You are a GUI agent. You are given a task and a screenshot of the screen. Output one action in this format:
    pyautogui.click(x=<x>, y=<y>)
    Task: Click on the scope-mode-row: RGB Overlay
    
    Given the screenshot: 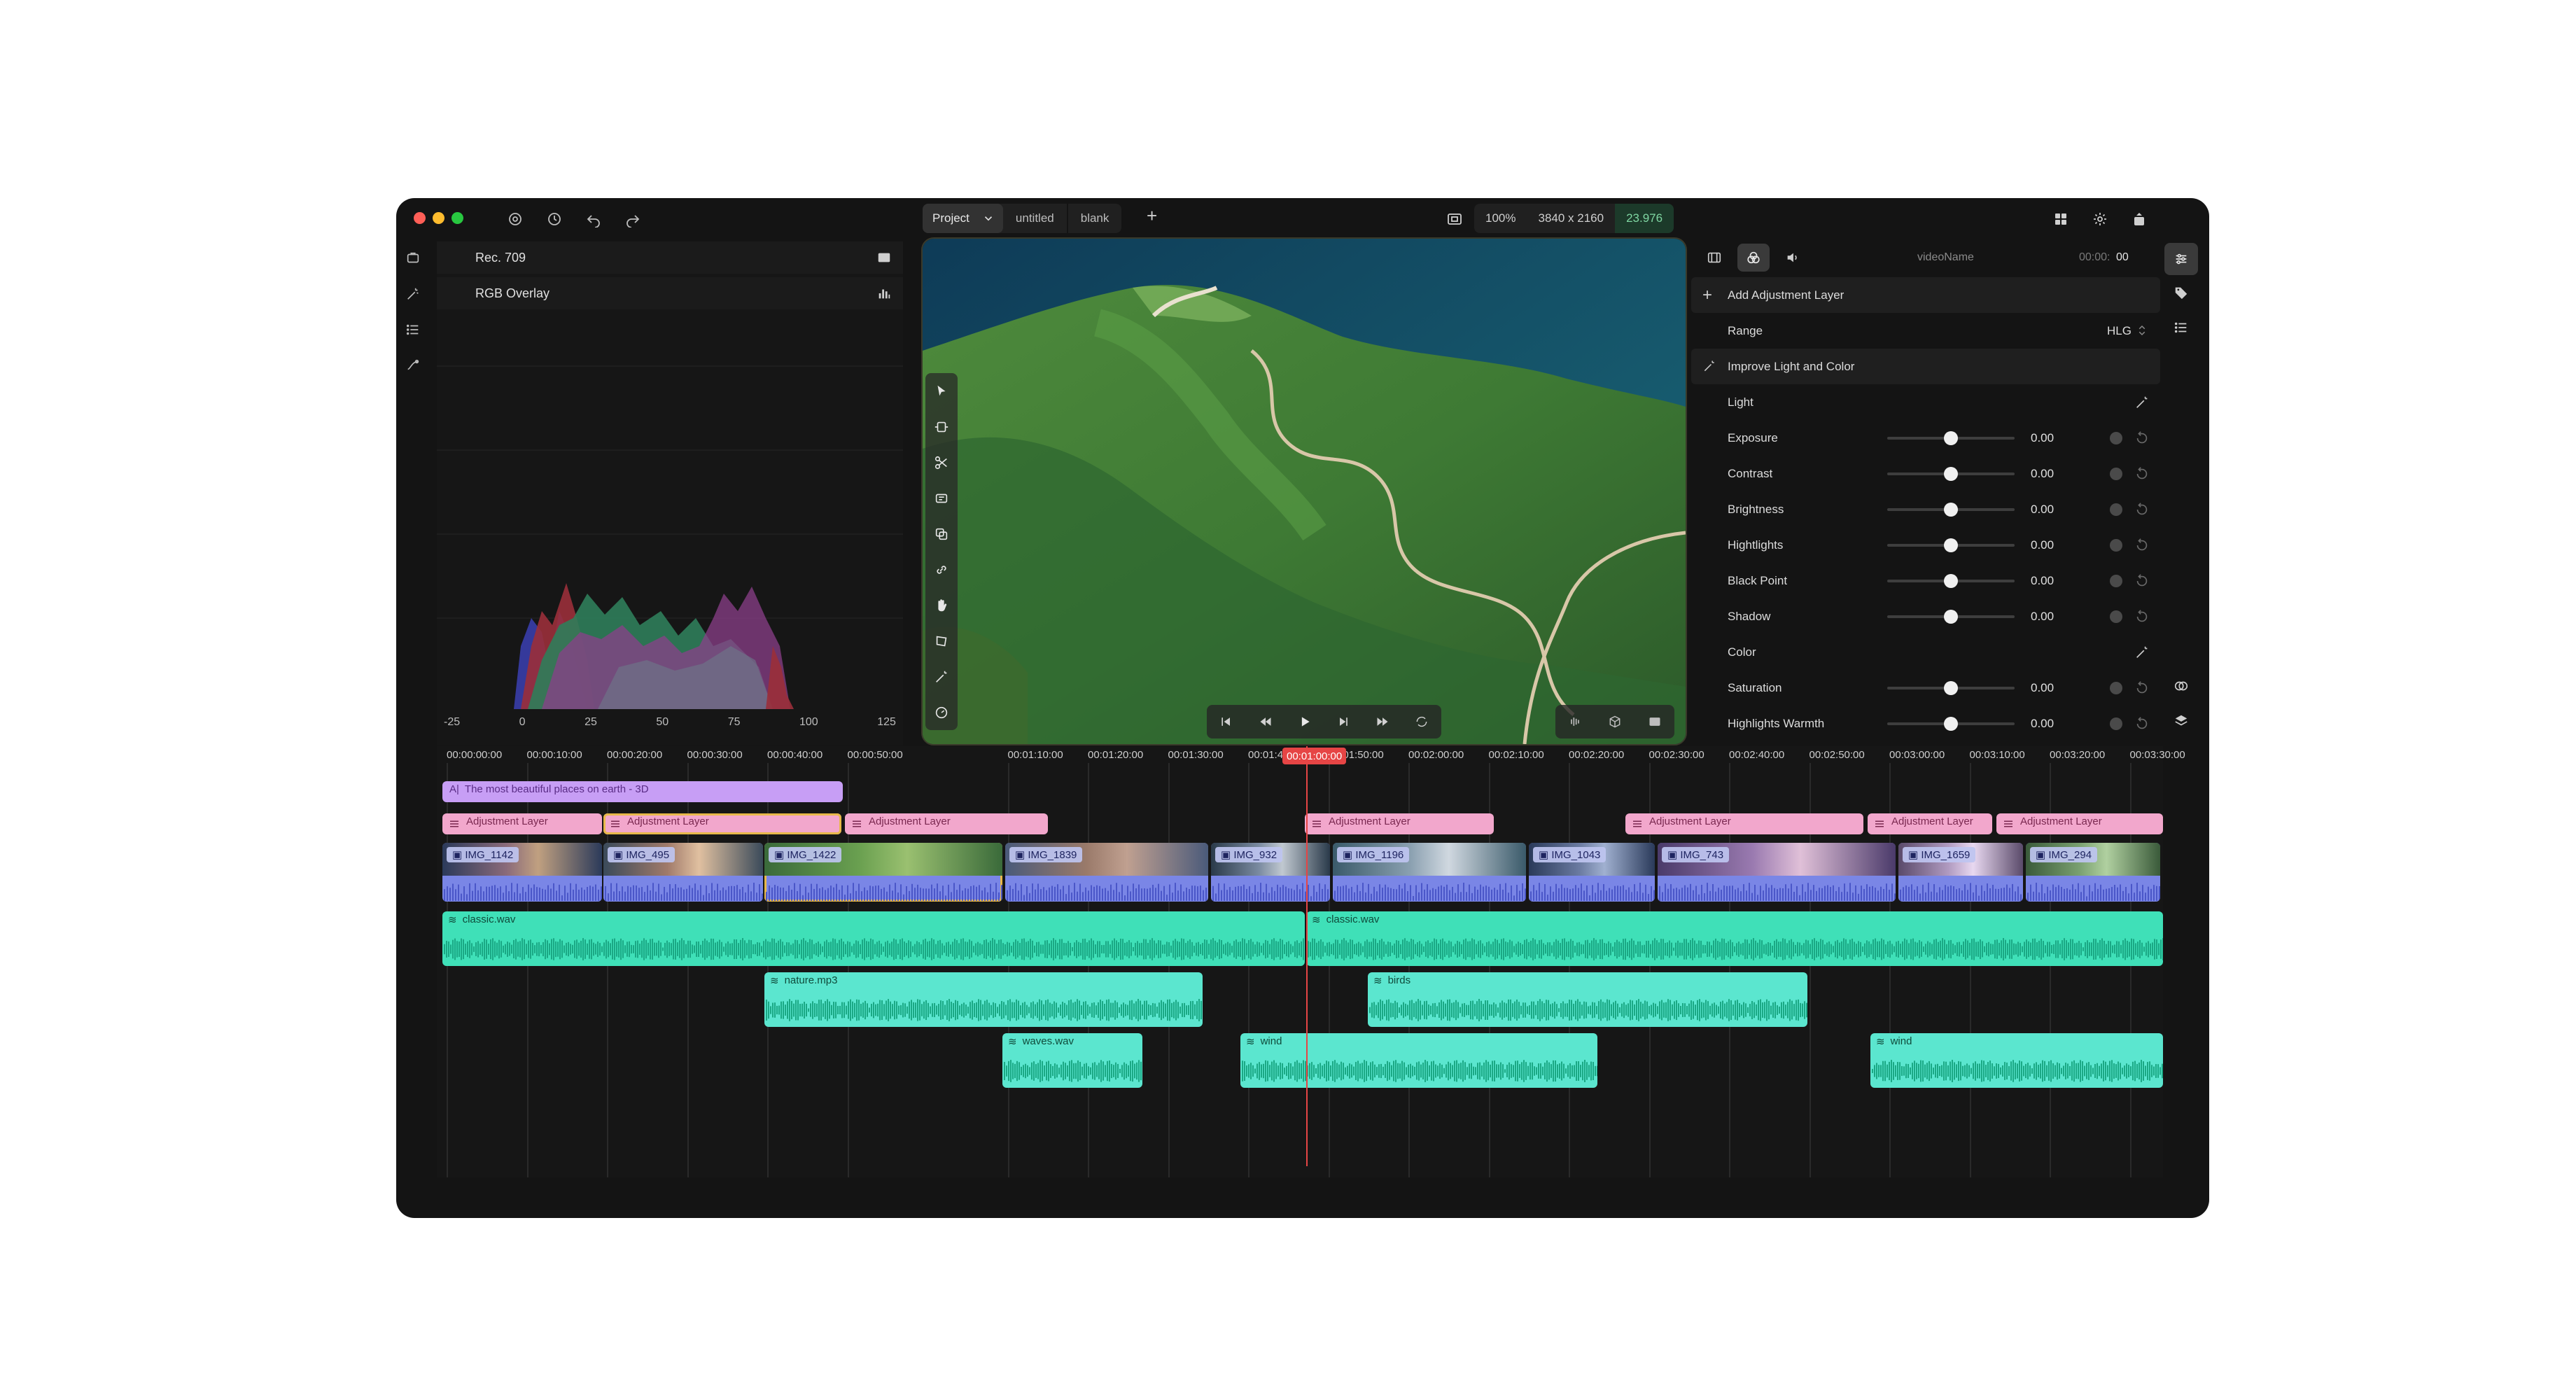 What is the action you would take?
    pyautogui.click(x=670, y=293)
    